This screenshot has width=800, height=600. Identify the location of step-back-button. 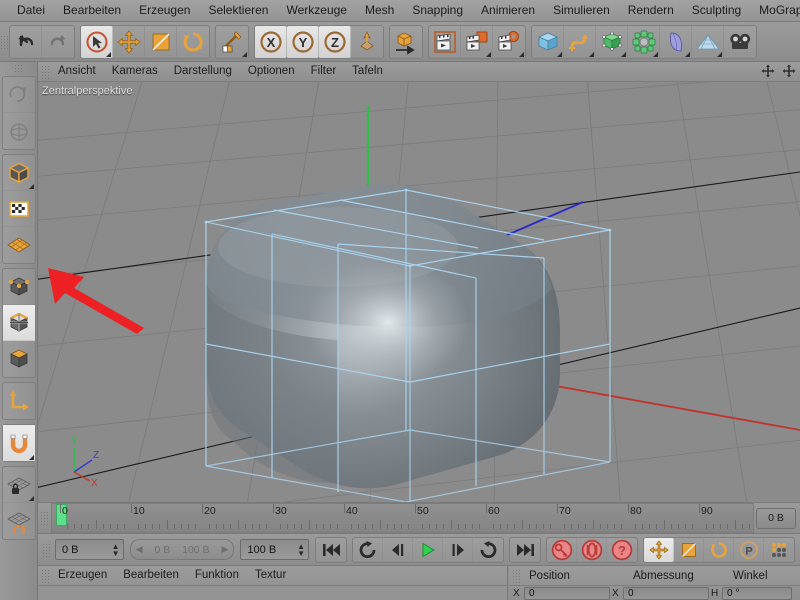
(398, 549).